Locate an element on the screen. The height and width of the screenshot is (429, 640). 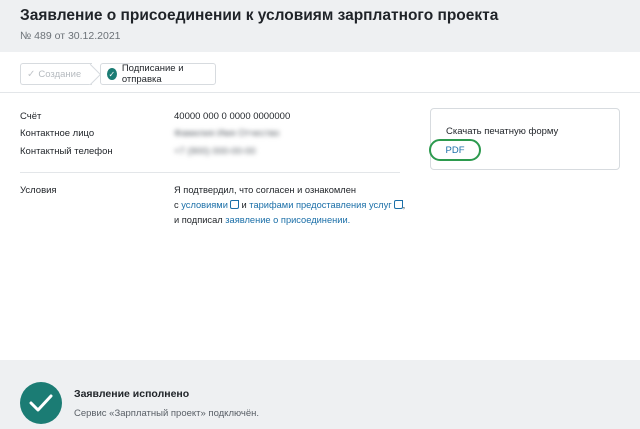
terms-line-3: и подписал заявление о присоединении. is located at coordinates (299, 220).